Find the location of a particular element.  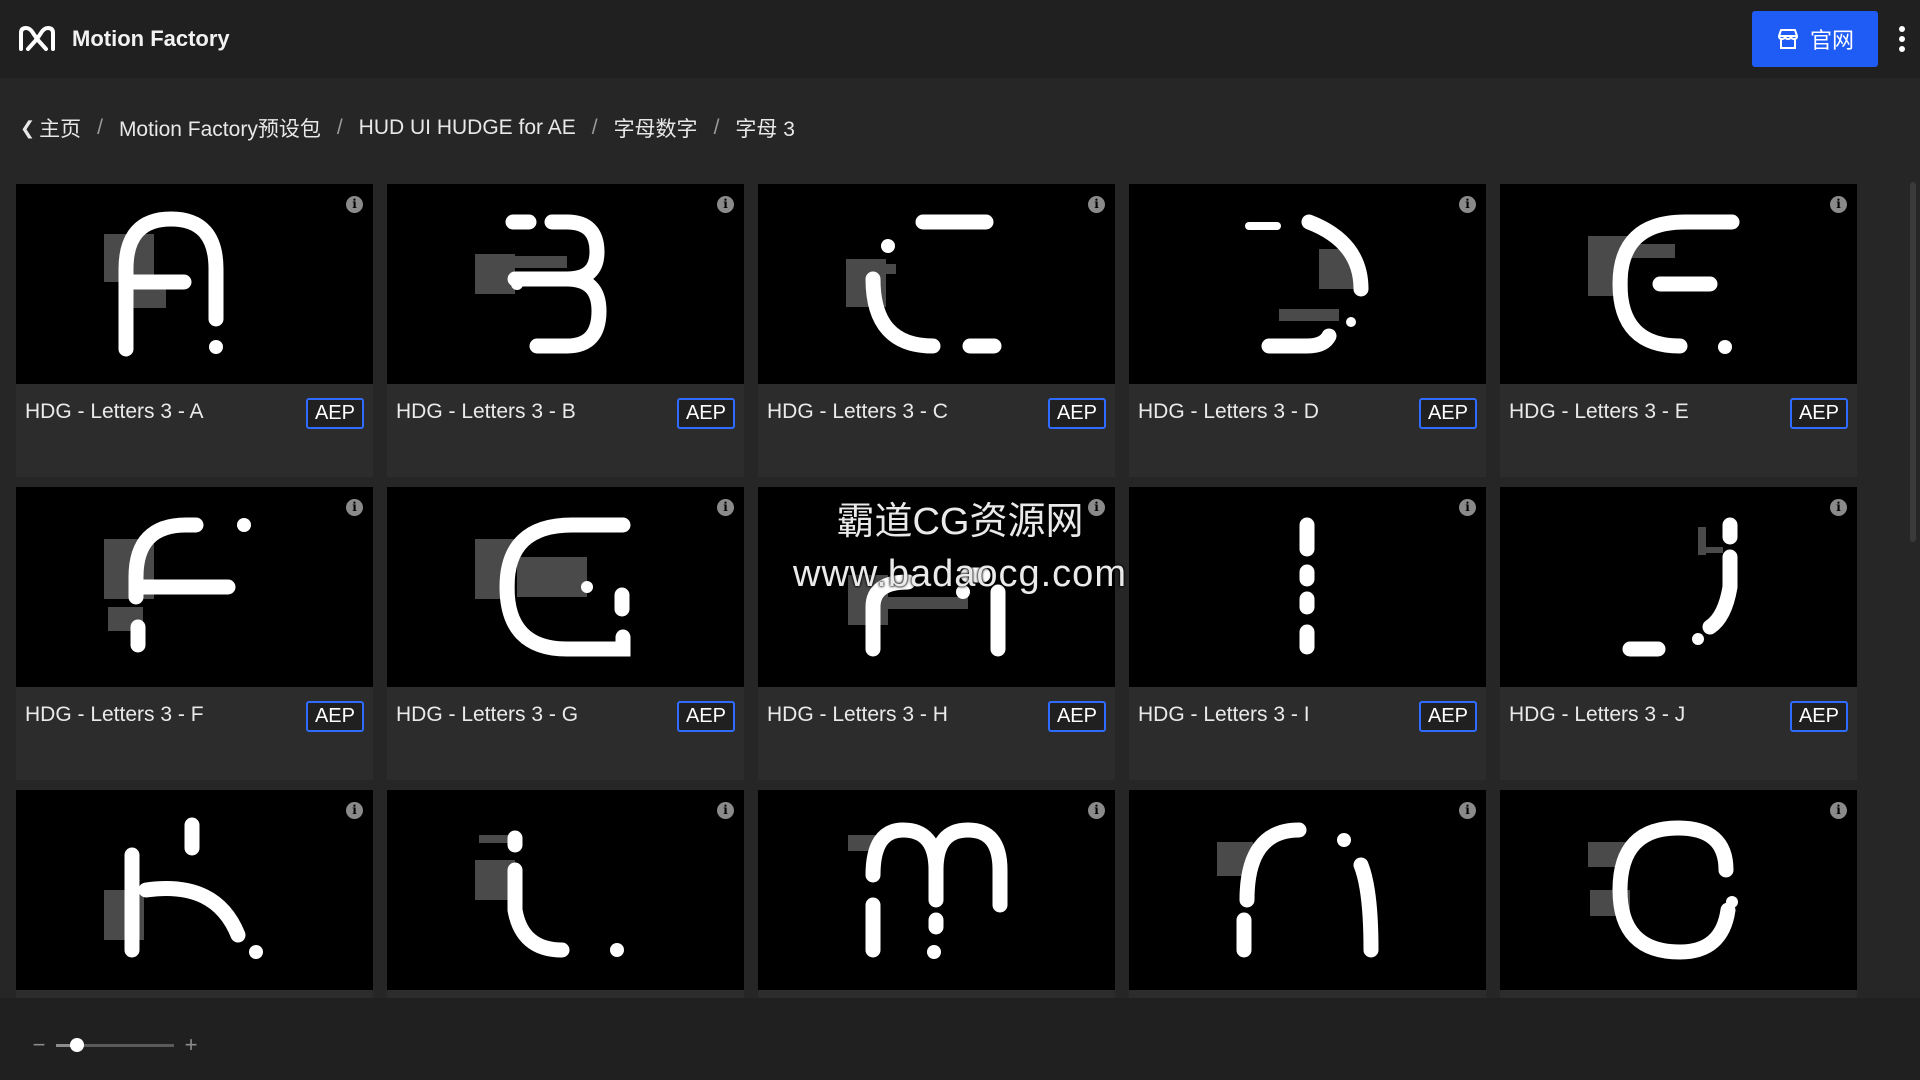

preset-card: i HDG - Letters 3 - H AEP is located at coordinates (936, 633).